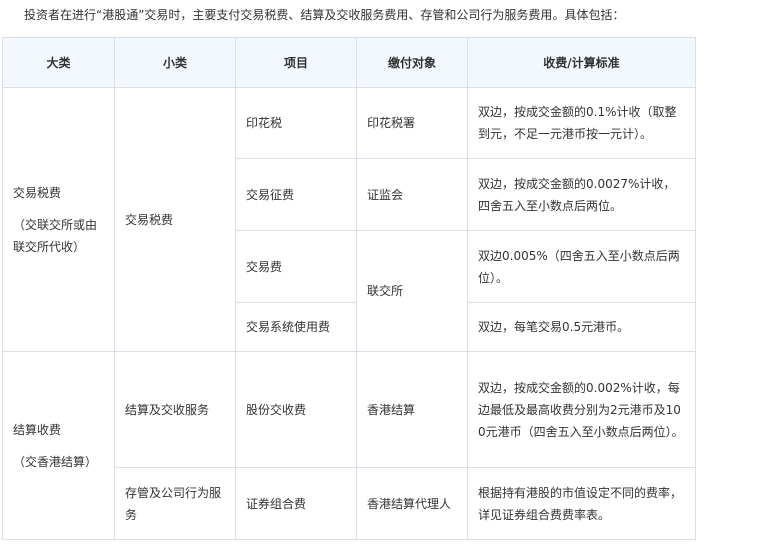  What do you see at coordinates (581, 503) in the screenshot?
I see `standard-cell: 根据持有港股的市值设定不同的费率，详见证券组合费费率表。` at bounding box center [581, 503].